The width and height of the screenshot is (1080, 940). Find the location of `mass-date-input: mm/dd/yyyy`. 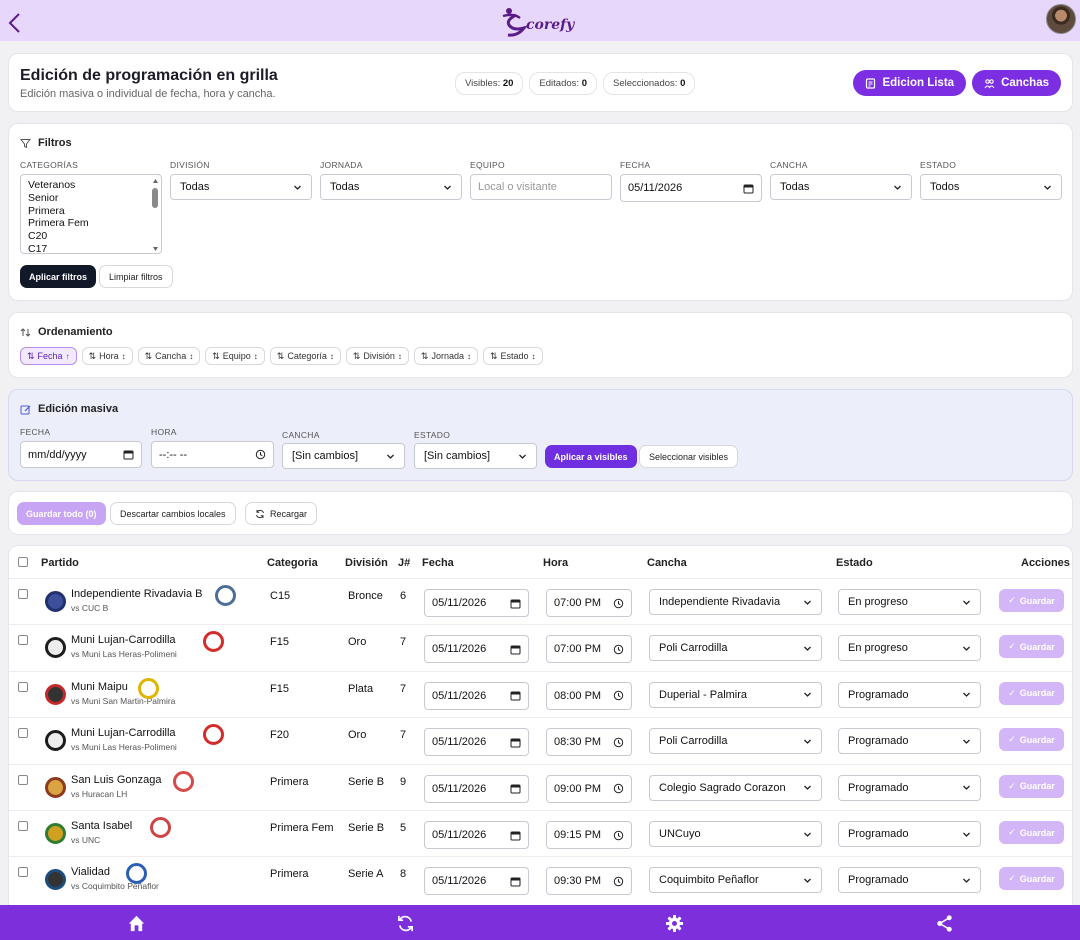

mass-date-input: mm/dd/yyyy is located at coordinates (81, 454).